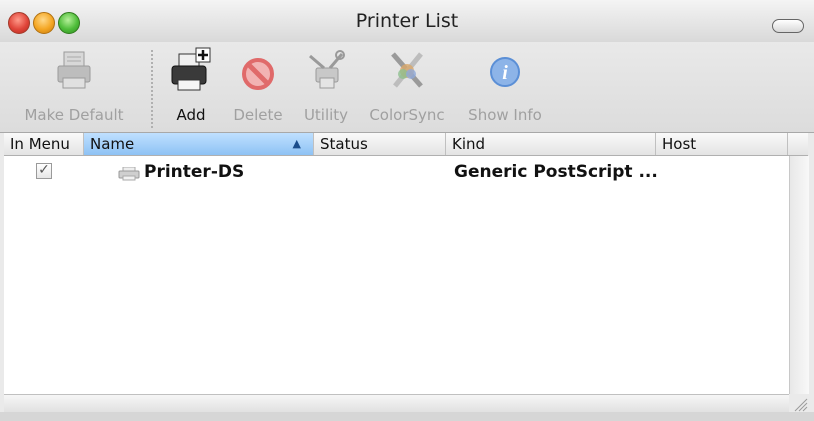  I want to click on svg-text: i, so click(505, 73).